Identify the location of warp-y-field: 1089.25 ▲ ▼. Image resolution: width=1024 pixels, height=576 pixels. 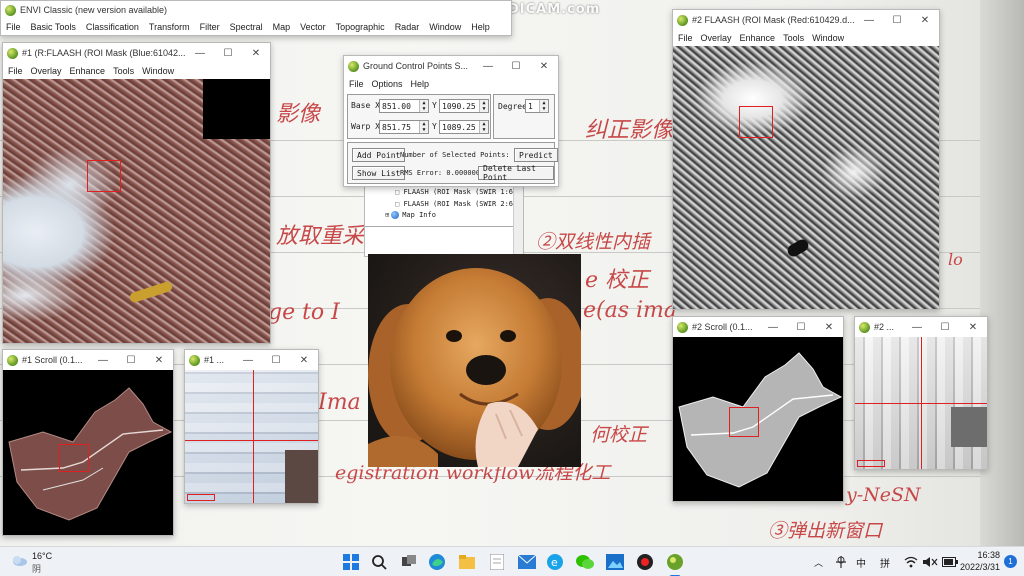
(464, 127).